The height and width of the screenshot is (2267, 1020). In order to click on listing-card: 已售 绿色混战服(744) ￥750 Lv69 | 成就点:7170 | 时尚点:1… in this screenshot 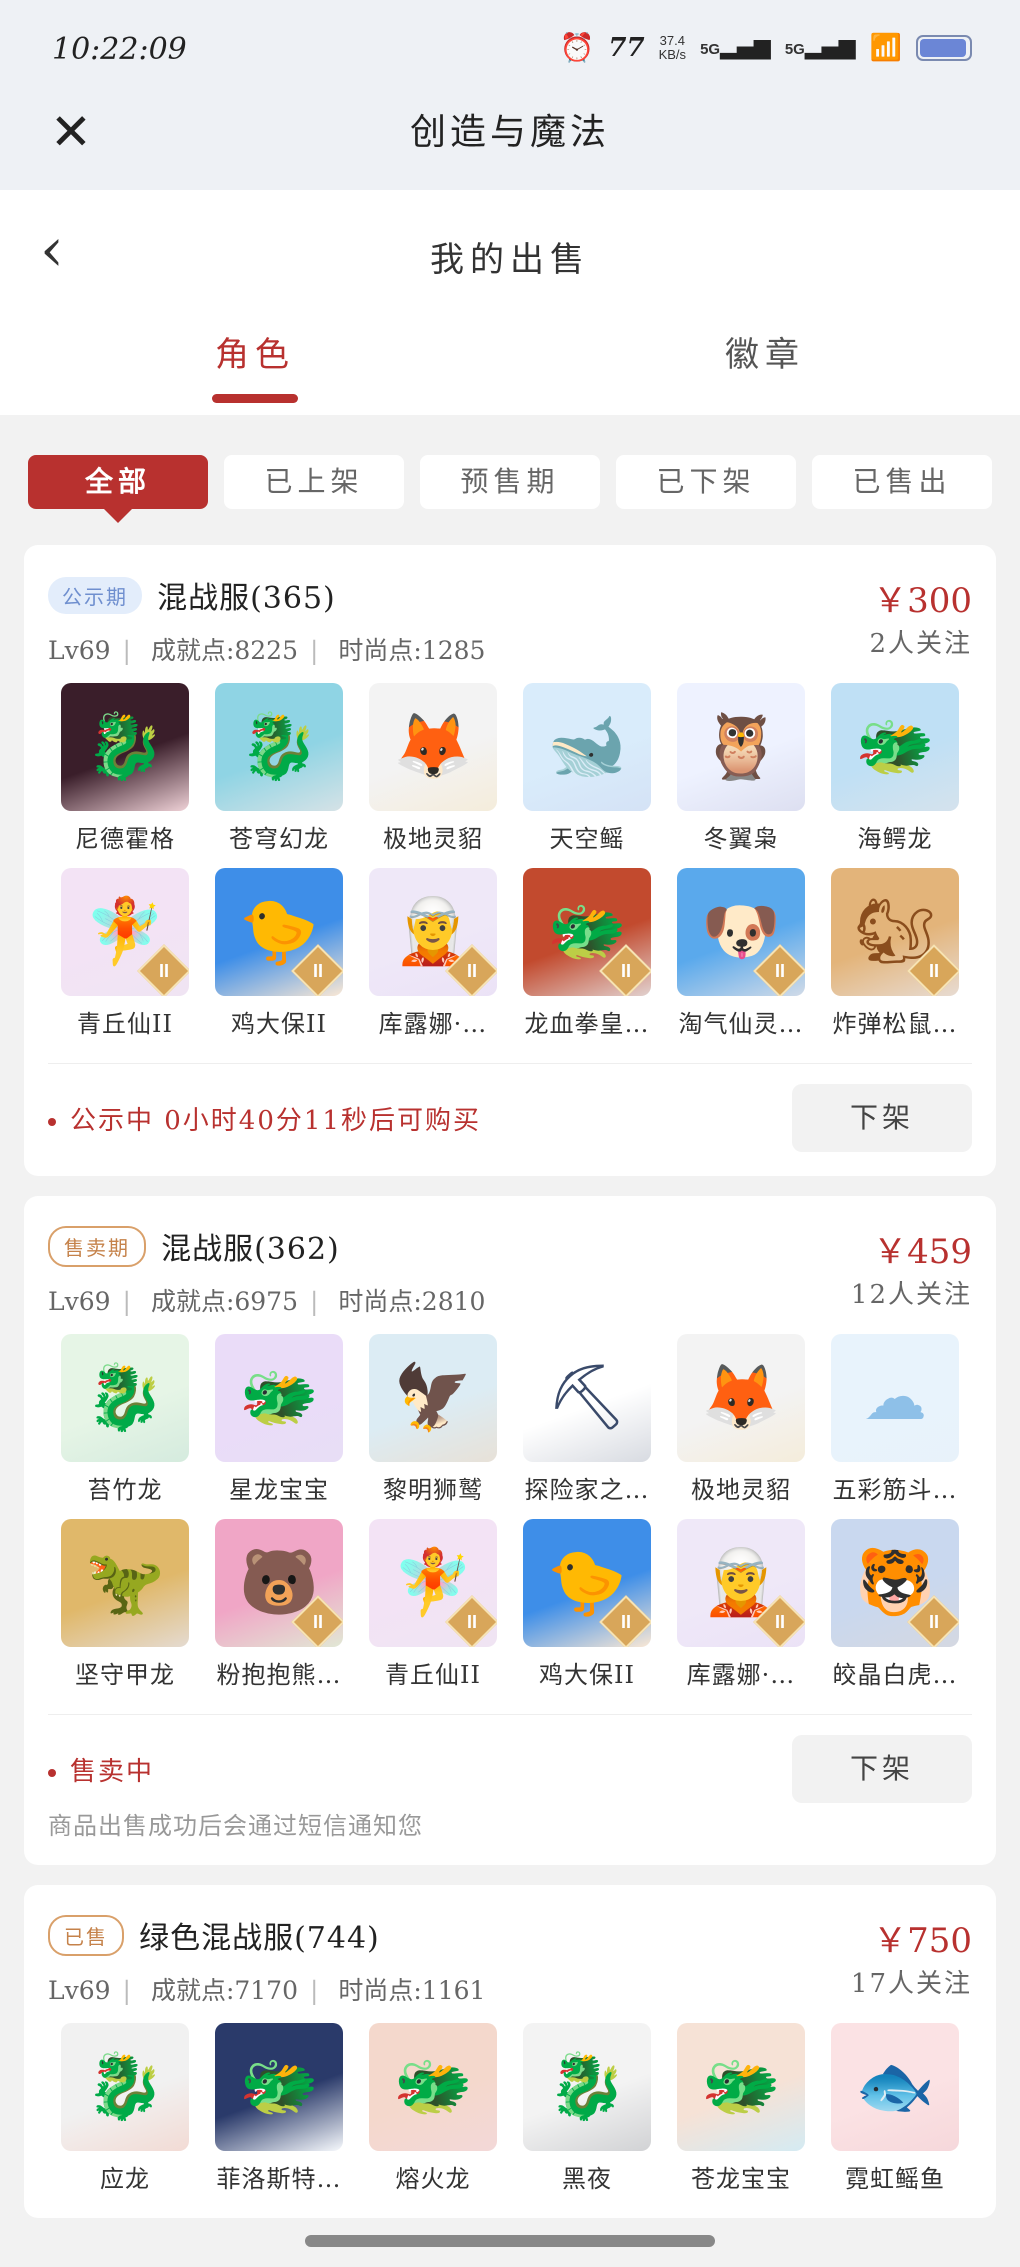, I will do `click(510, 2051)`.